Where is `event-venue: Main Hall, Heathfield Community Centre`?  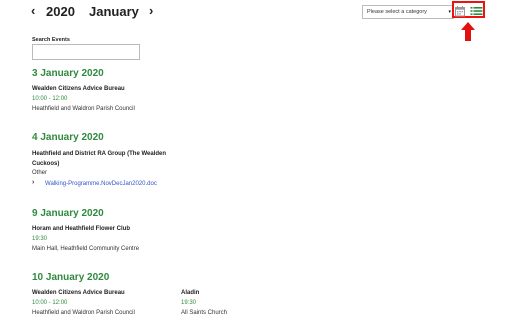 event-venue: Main Hall, Heathfield Community Centre is located at coordinates (86, 249).